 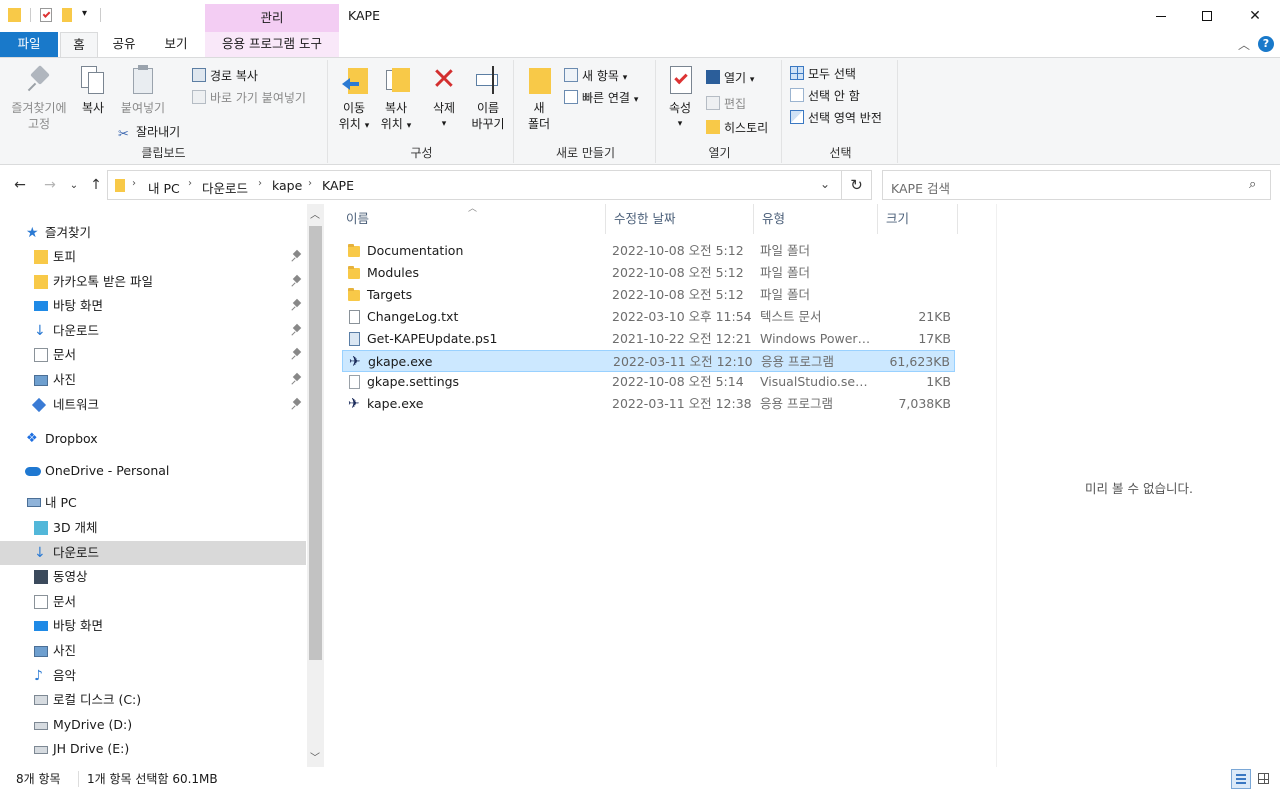 I want to click on cut-button: ✂ 잘라내기, so click(x=149, y=132).